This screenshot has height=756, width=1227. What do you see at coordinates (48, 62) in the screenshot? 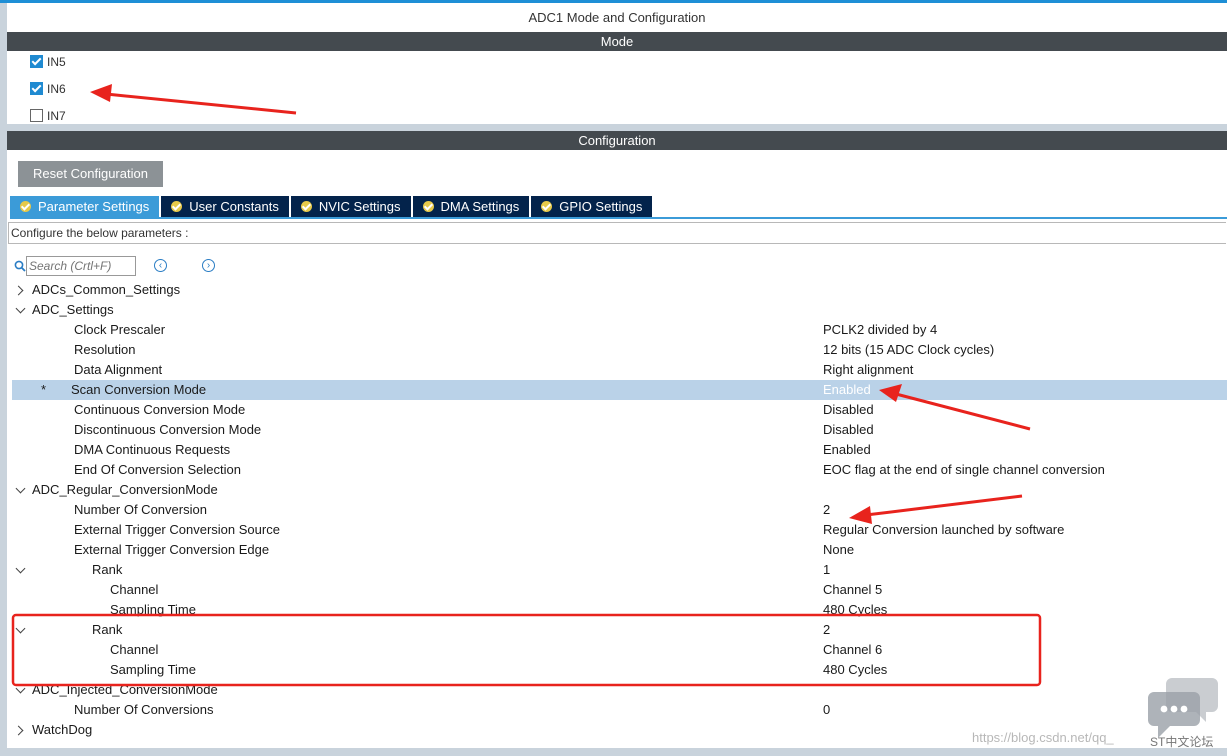
I see `channel-in5: IN5` at bounding box center [48, 62].